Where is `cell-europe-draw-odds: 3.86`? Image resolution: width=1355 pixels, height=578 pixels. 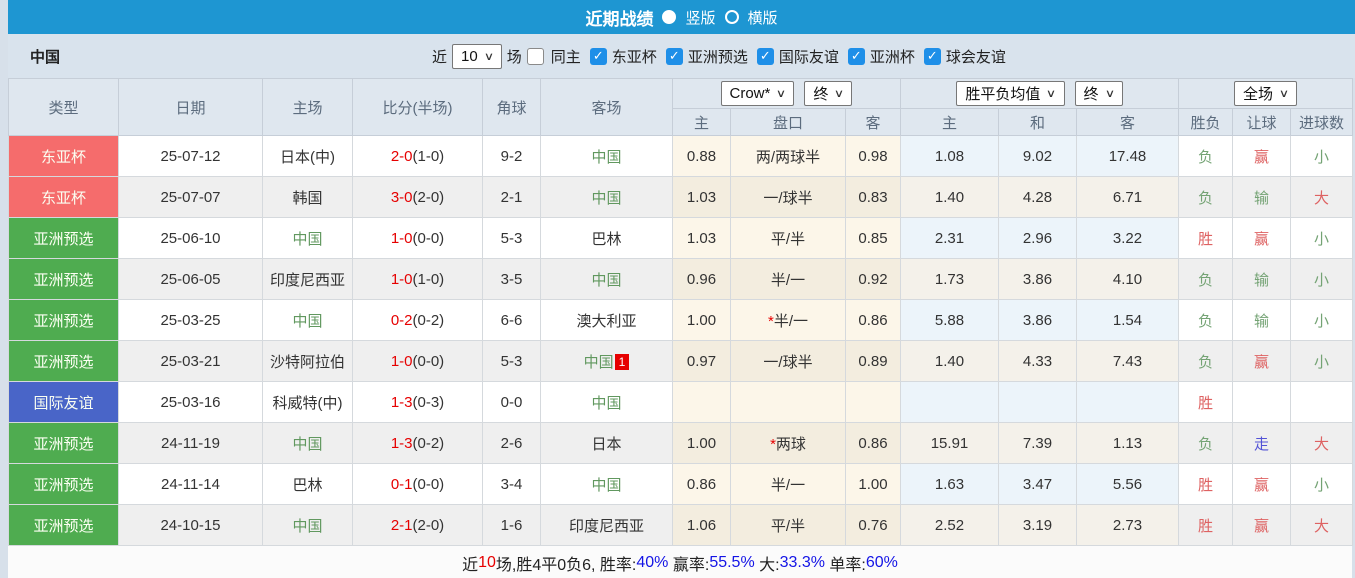 cell-europe-draw-odds: 3.86 is located at coordinates (1037, 279).